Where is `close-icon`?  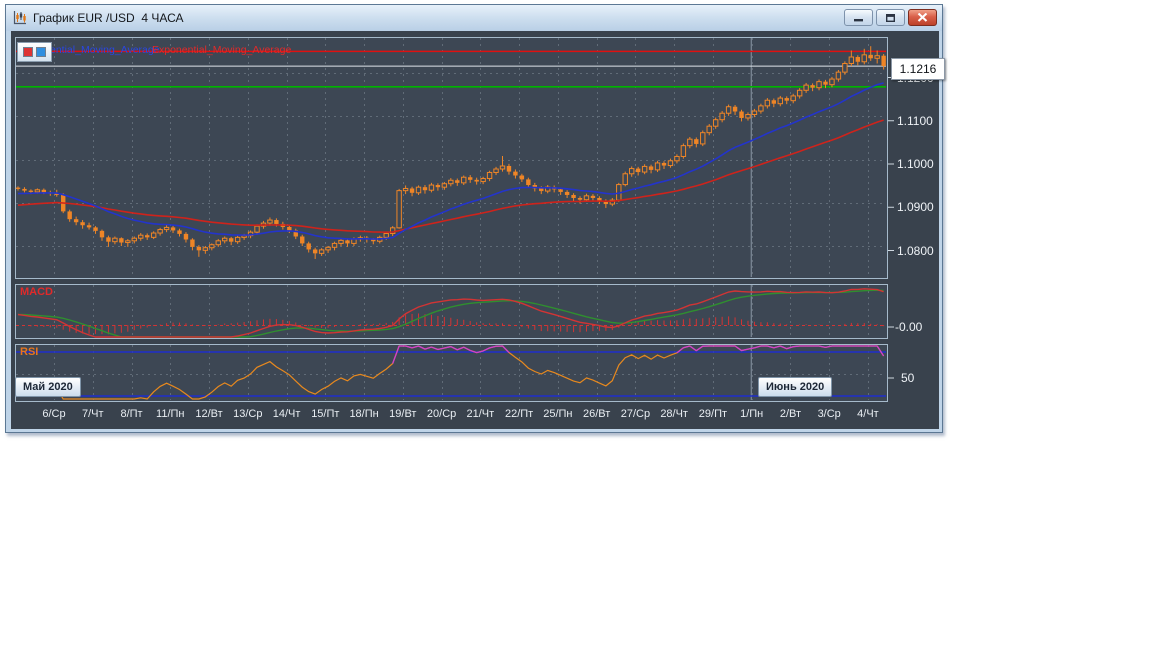
close-icon is located at coordinates (922, 17).